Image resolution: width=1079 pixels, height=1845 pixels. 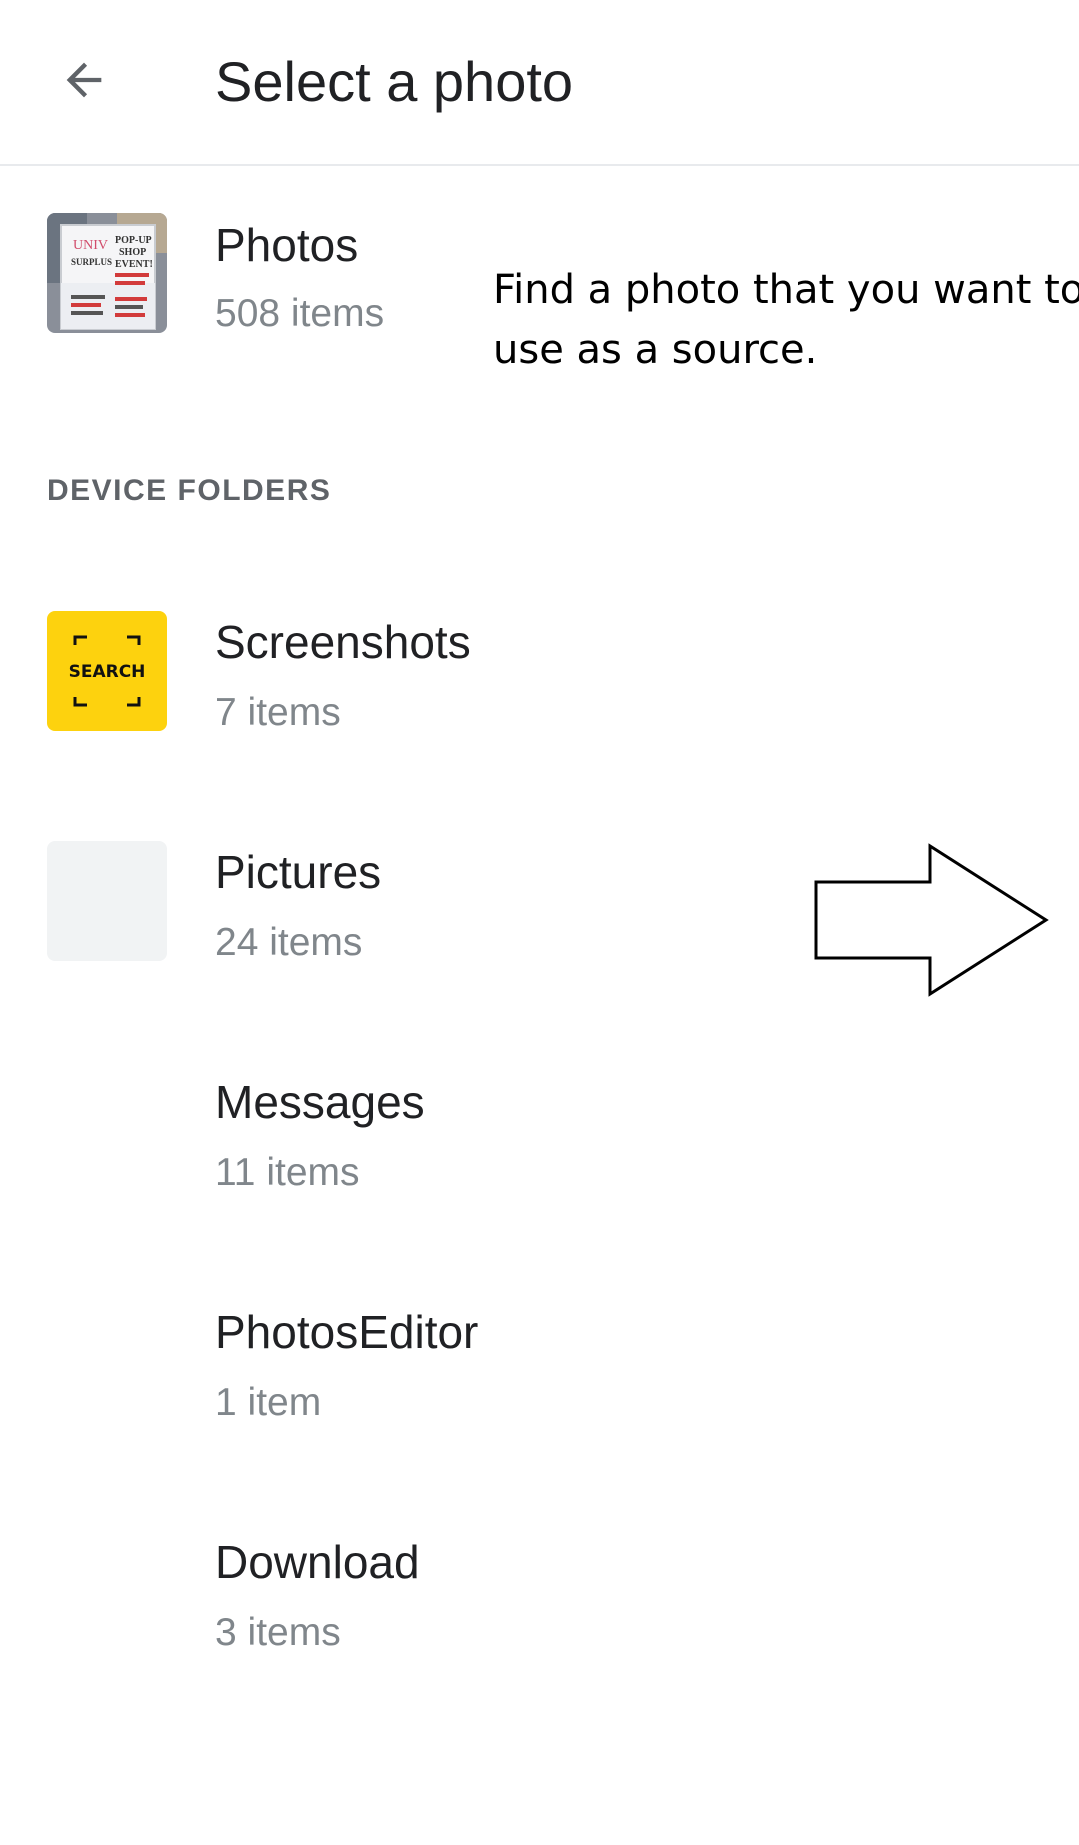 I want to click on annotation-line-2: use as a source., so click(x=655, y=350).